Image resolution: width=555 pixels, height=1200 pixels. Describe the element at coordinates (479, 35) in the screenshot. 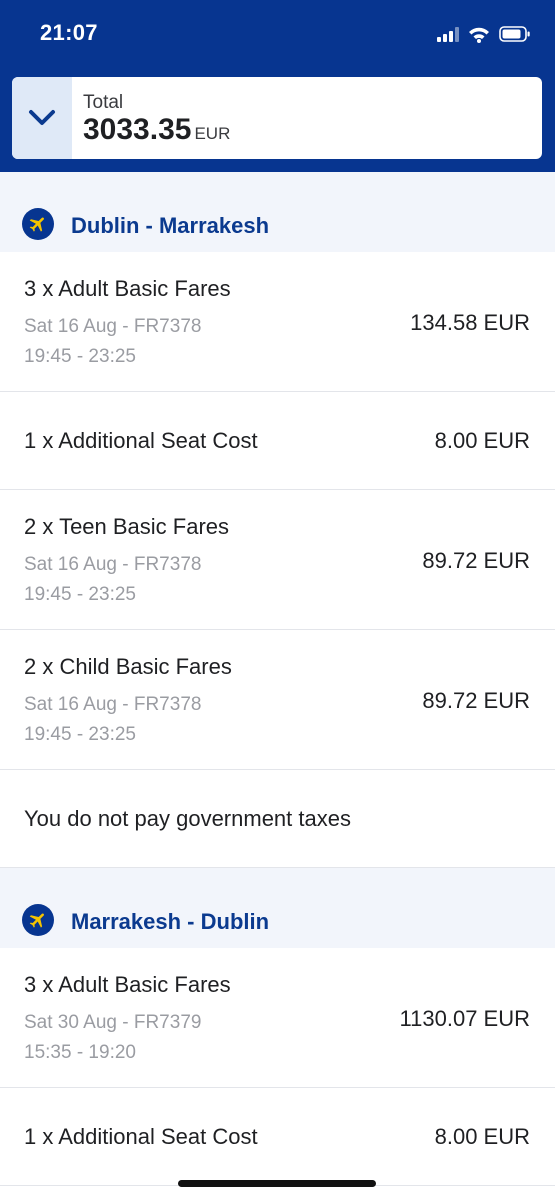

I see `wifi-icon` at that location.